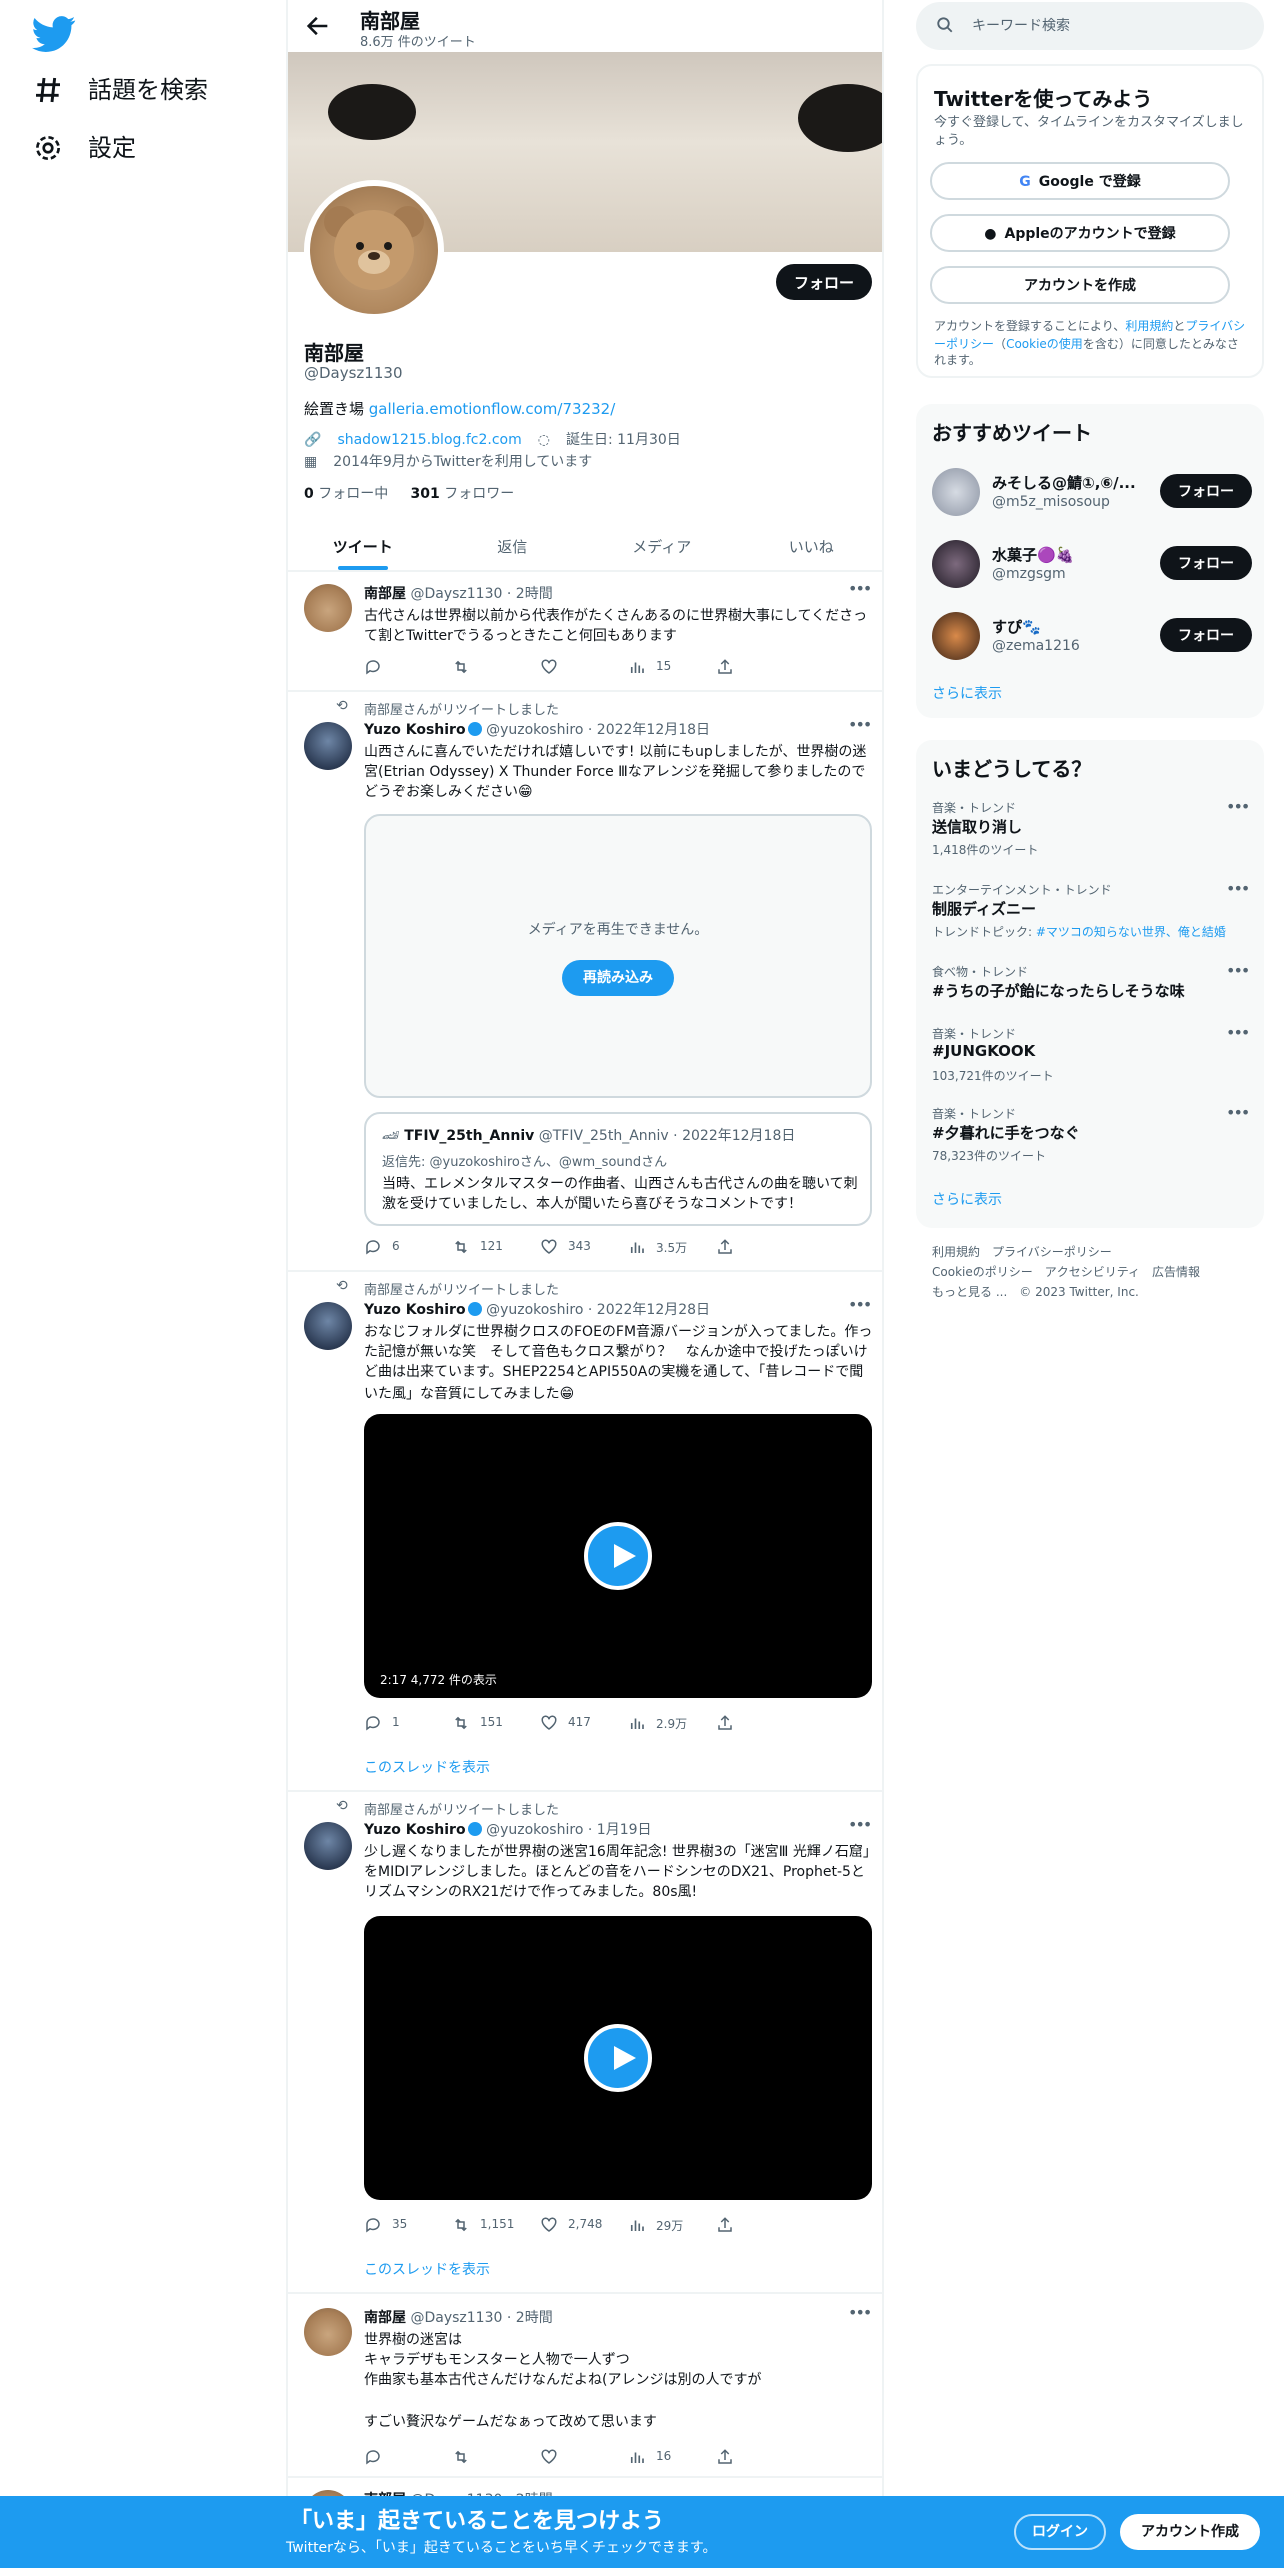 The image size is (1284, 2568). What do you see at coordinates (653, 730) in the screenshot?
I see `tweet-time: 2022年12月18日` at bounding box center [653, 730].